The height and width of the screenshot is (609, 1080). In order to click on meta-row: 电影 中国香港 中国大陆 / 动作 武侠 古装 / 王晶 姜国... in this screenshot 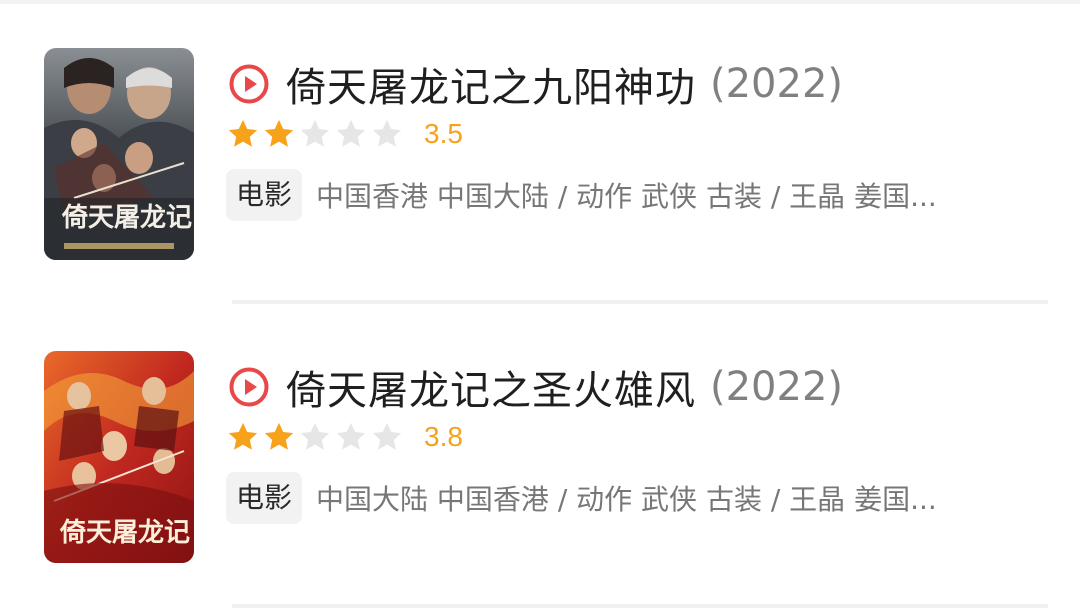, I will do `click(631, 195)`.